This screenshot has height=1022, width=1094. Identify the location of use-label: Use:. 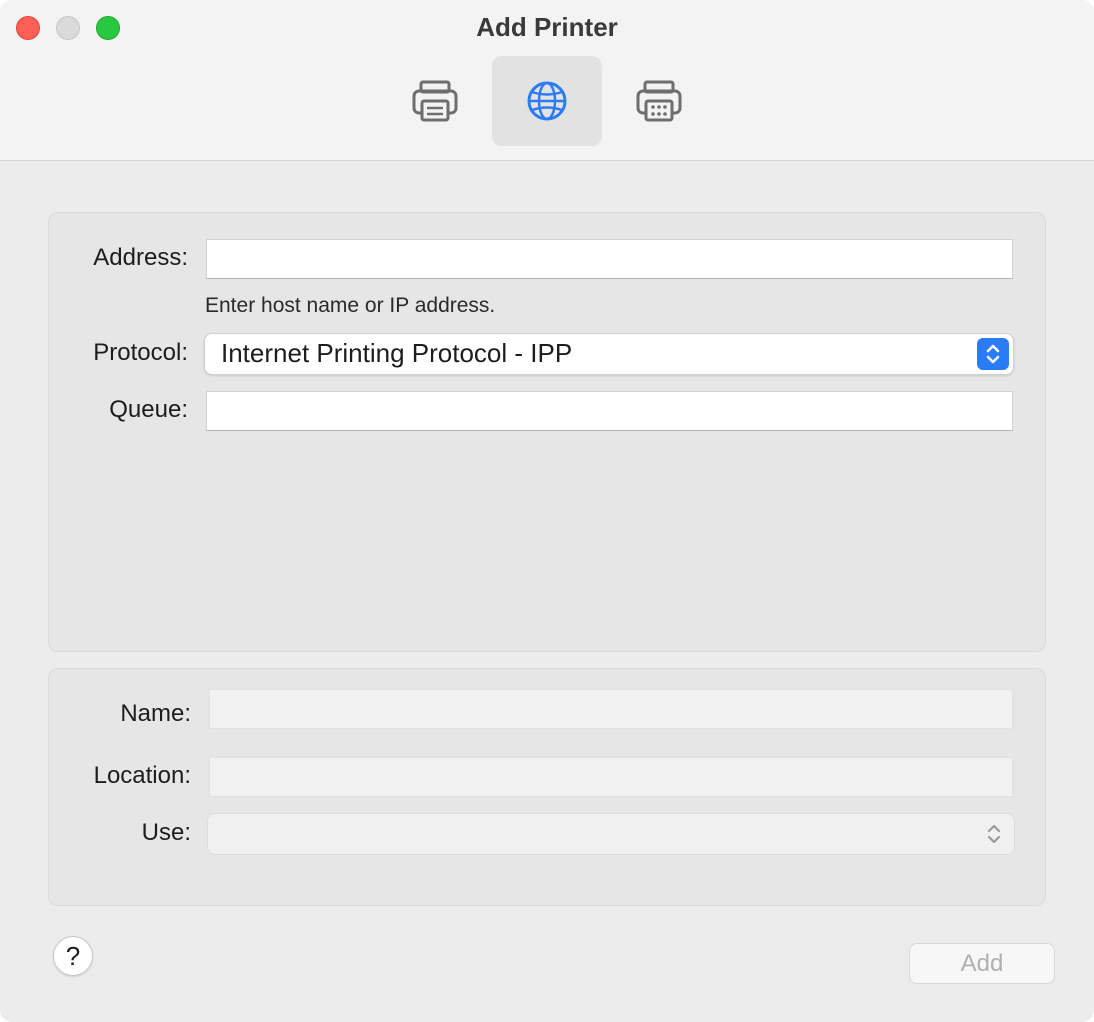
(166, 832).